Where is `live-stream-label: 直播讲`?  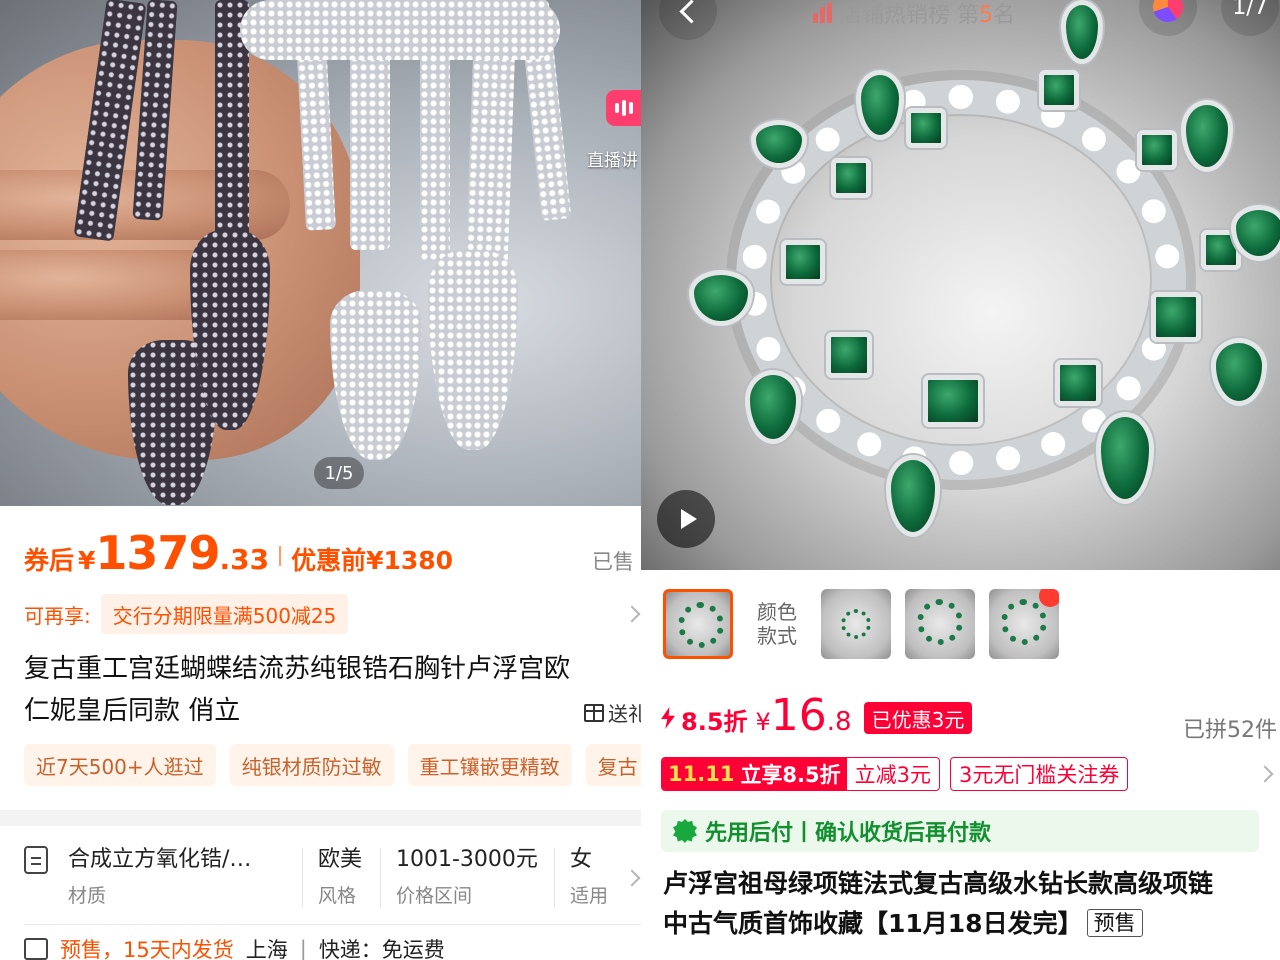 live-stream-label: 直播讲 is located at coordinates (612, 158).